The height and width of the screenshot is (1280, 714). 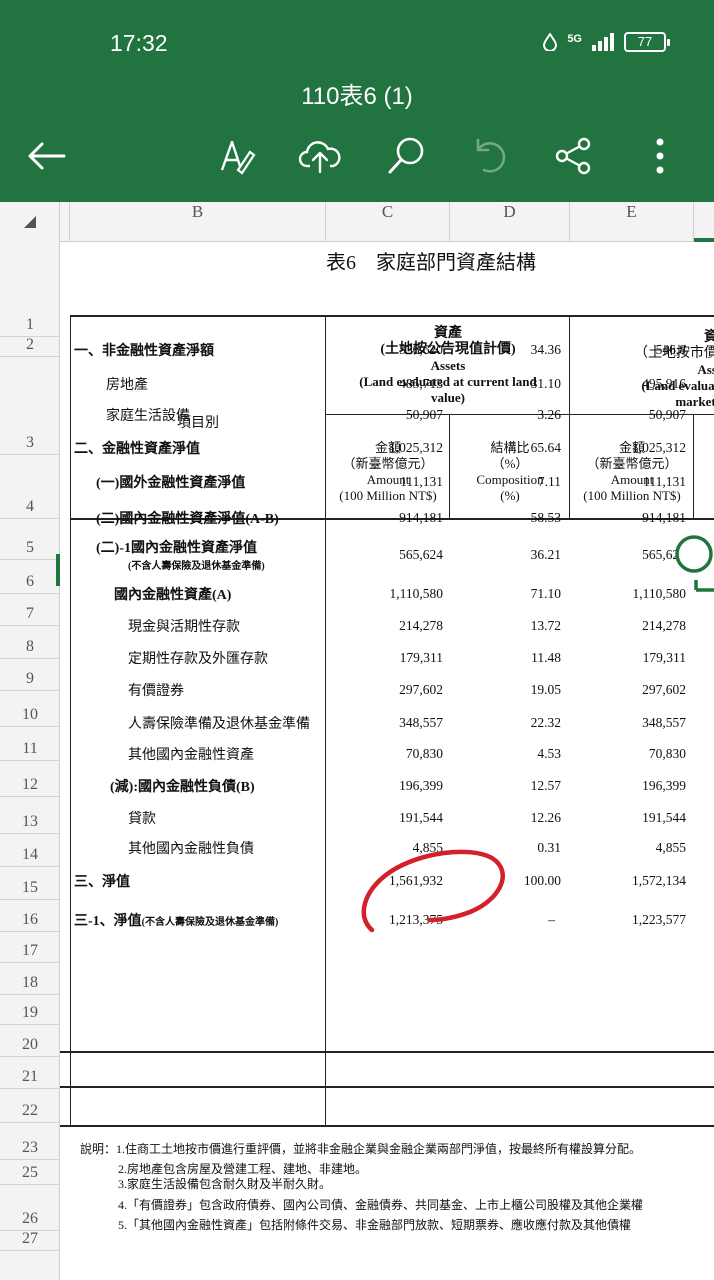 I want to click on row-header: 9, so click(x=30, y=679).